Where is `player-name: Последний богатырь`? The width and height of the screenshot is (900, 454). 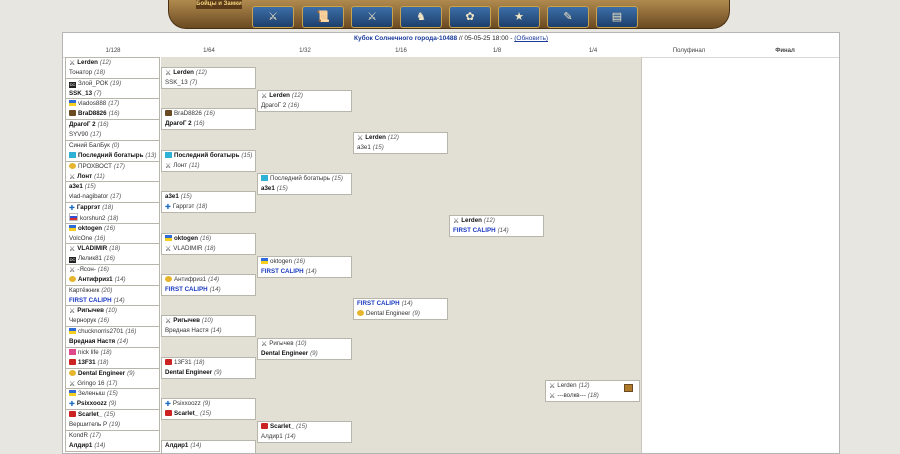
player-name: Последний богатырь is located at coordinates (206, 155).